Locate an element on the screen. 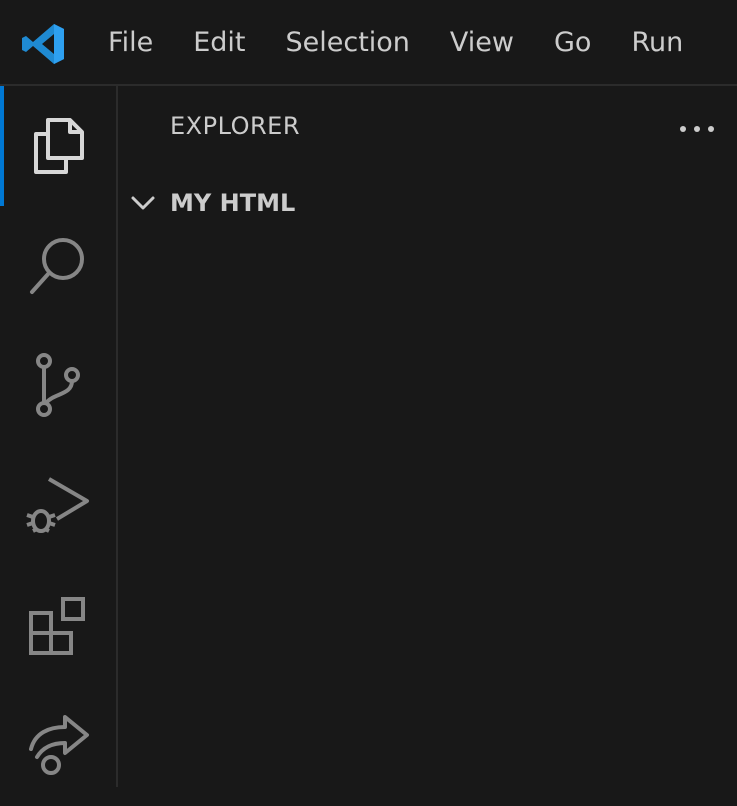 This screenshot has height=806, width=737. vscode-logo-icon is located at coordinates (43, 44).